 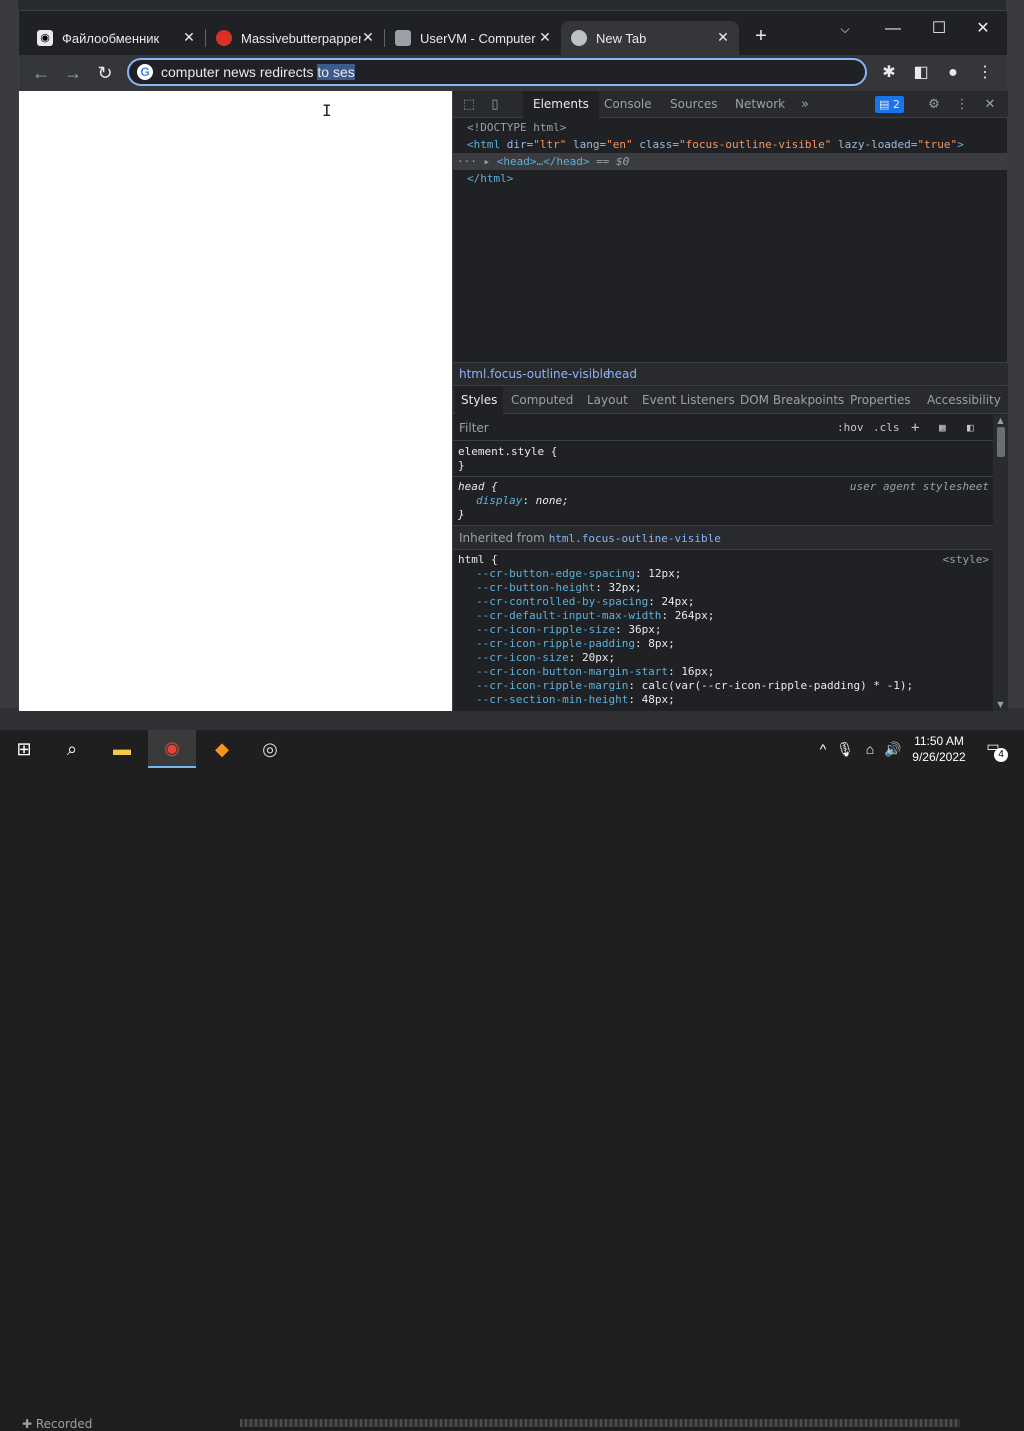 What do you see at coordinates (805, 104) in the screenshot?
I see `more-tabs-icon: »` at bounding box center [805, 104].